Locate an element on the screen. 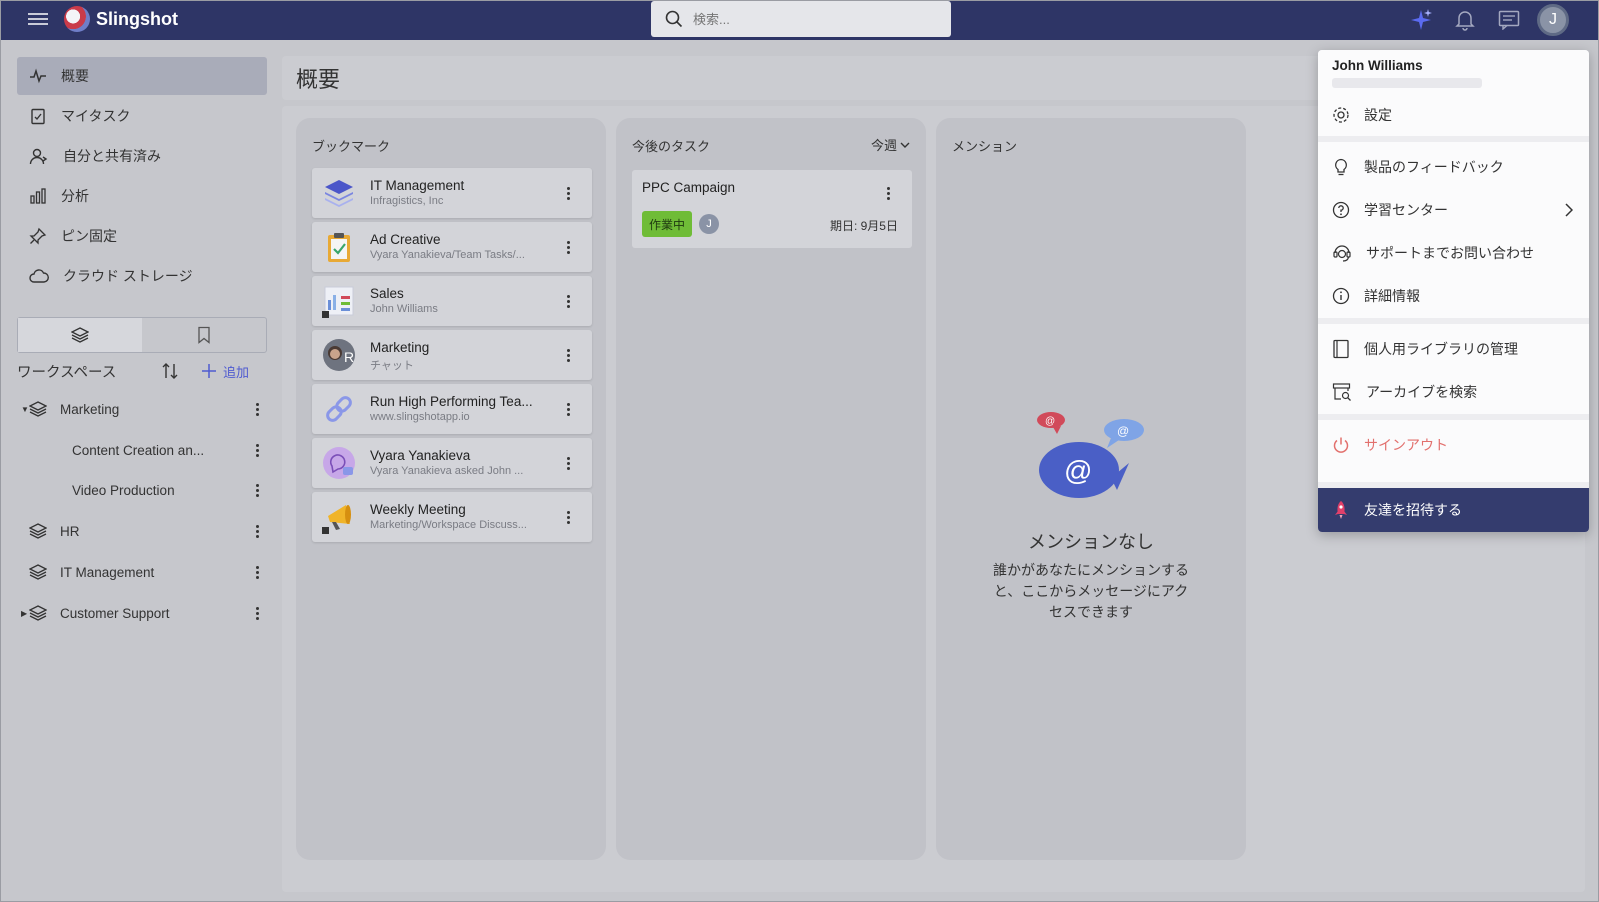  help-section: 製品のフィードバック 学習センター サポートまでお問い合わせ 詳細情報 is located at coordinates (1453, 230).